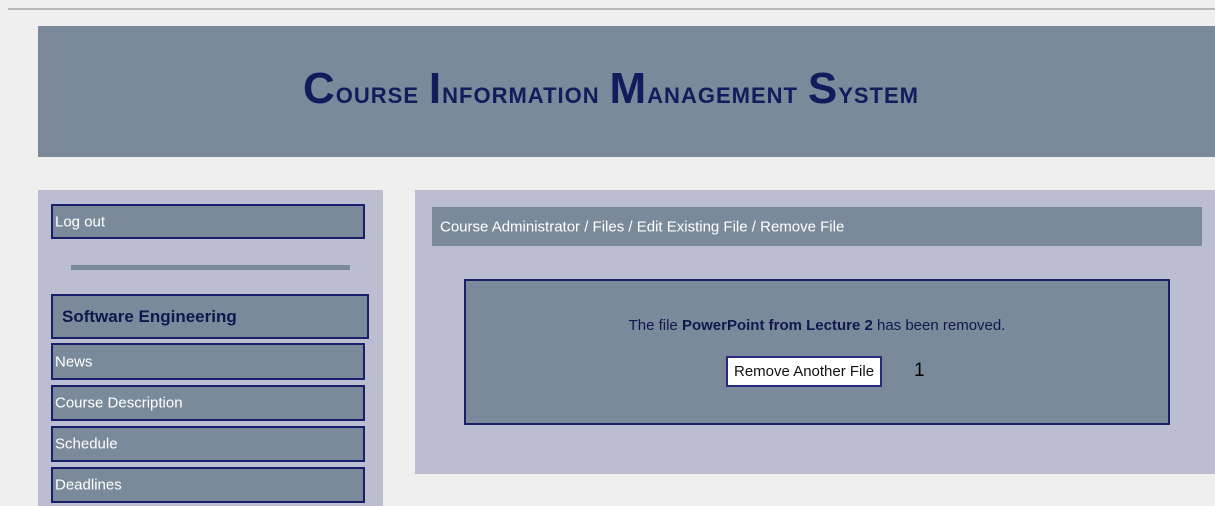  What do you see at coordinates (210, 267) in the screenshot?
I see `sidebar-divider` at bounding box center [210, 267].